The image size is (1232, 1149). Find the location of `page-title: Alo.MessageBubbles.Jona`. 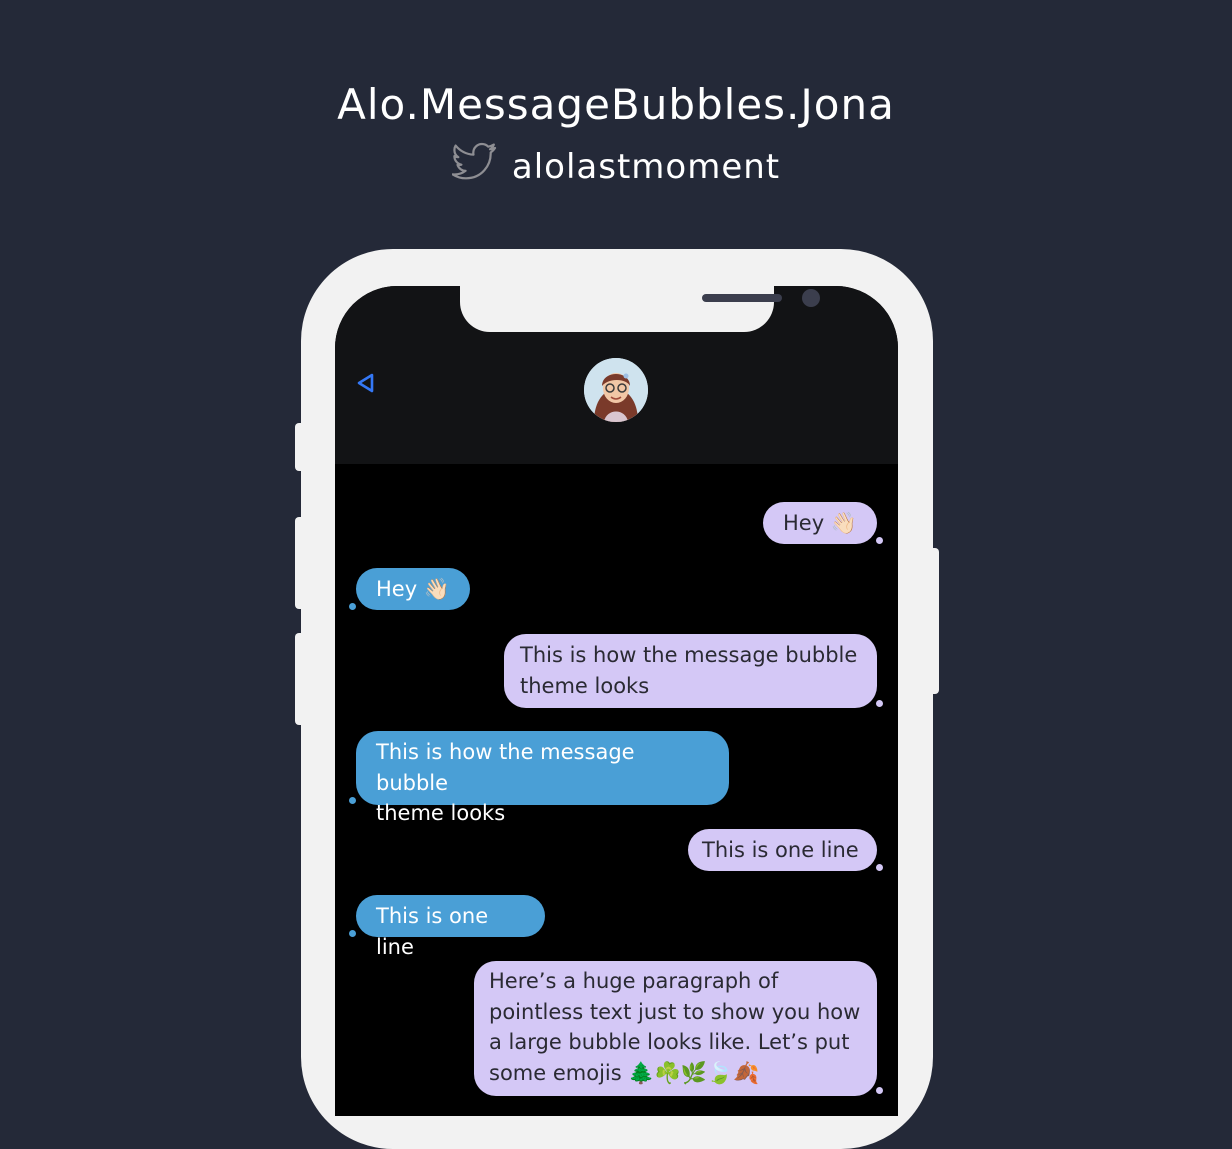

page-title: Alo.MessageBubbles.Jona is located at coordinates (616, 104).